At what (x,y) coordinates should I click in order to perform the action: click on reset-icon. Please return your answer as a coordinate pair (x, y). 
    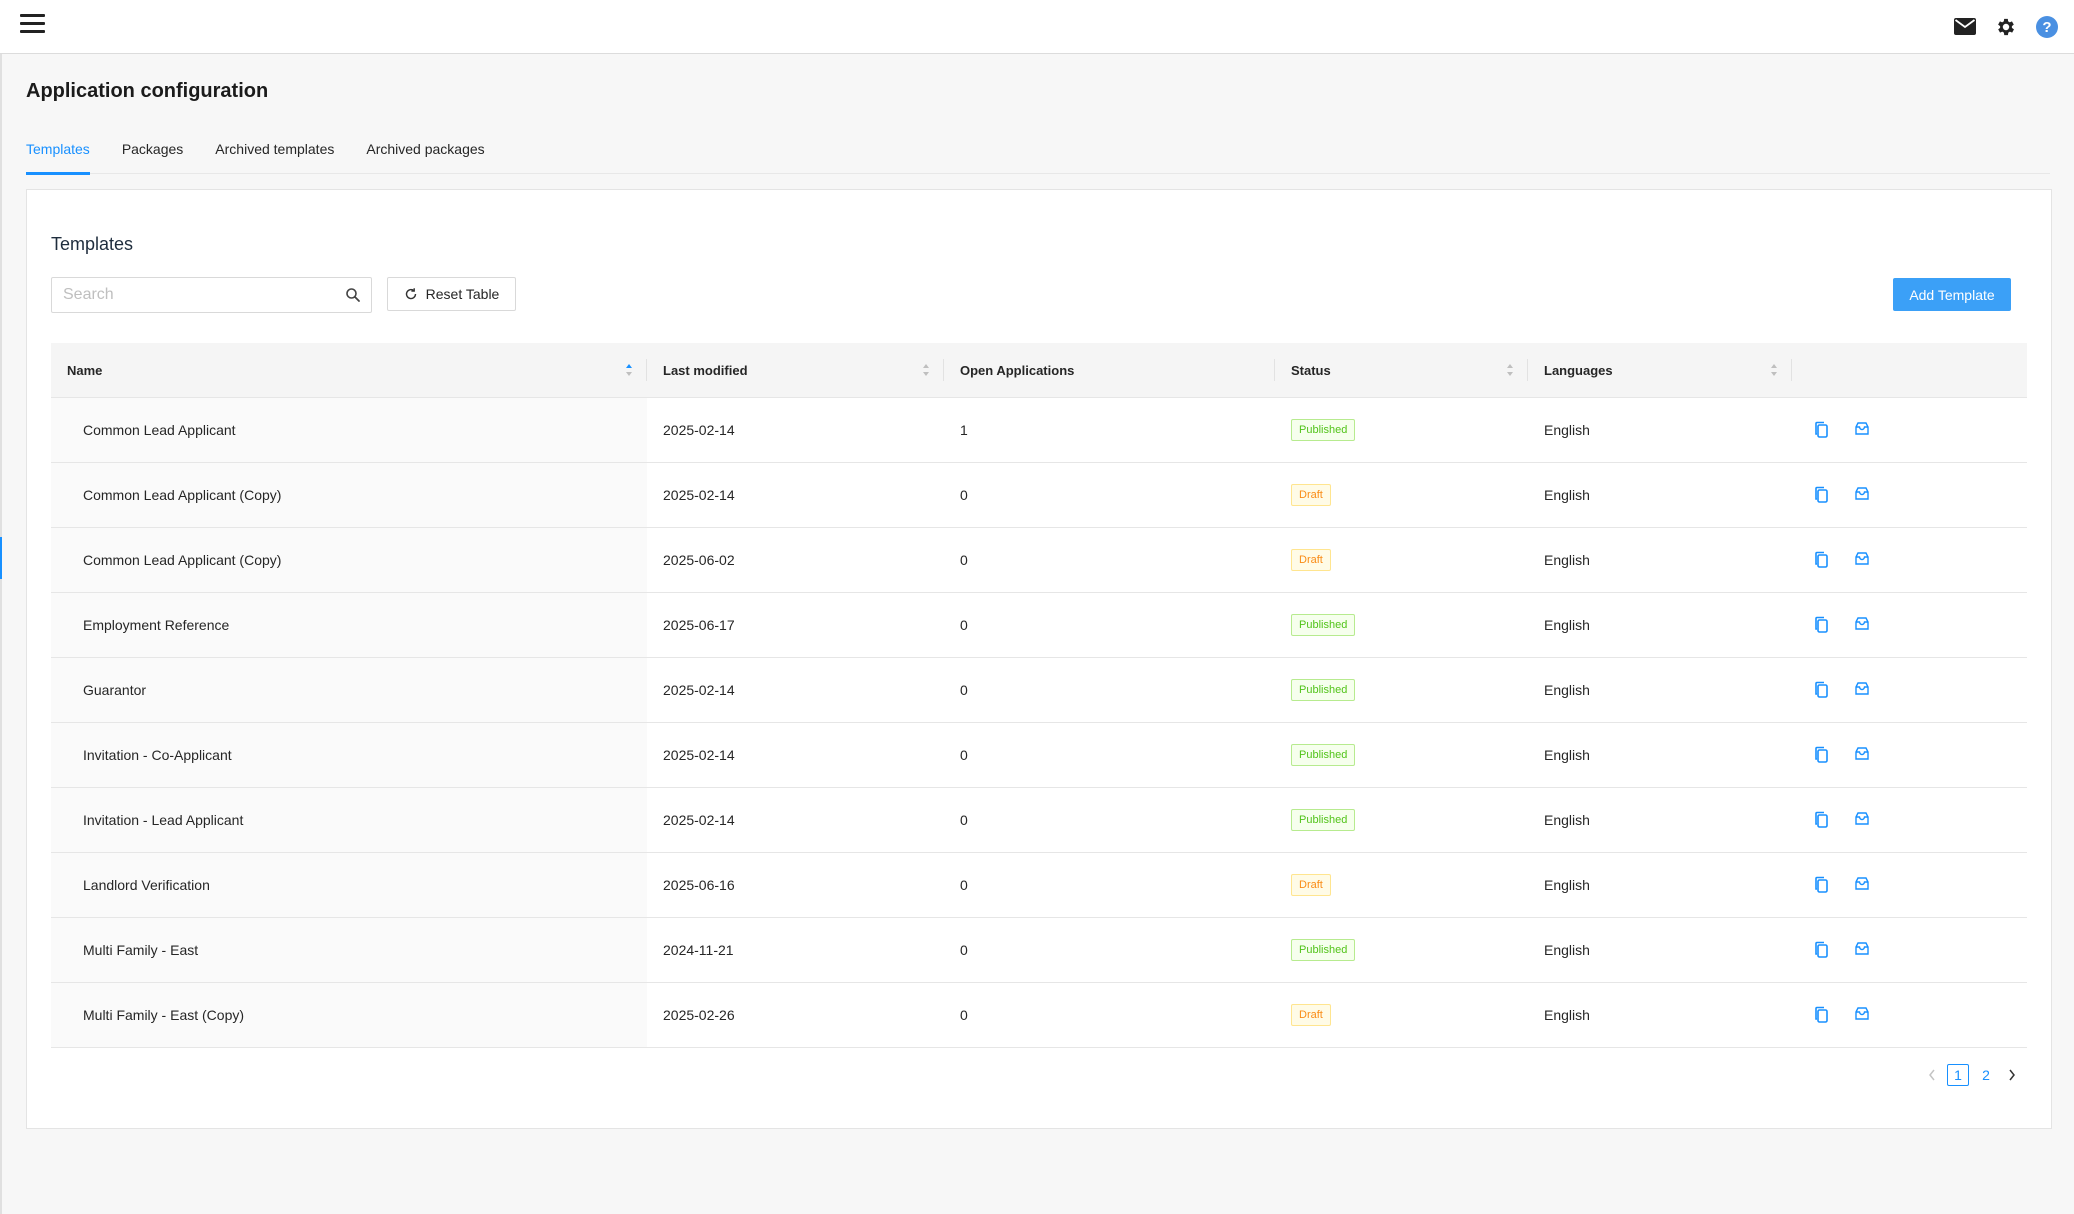
    Looking at the image, I should click on (410, 294).